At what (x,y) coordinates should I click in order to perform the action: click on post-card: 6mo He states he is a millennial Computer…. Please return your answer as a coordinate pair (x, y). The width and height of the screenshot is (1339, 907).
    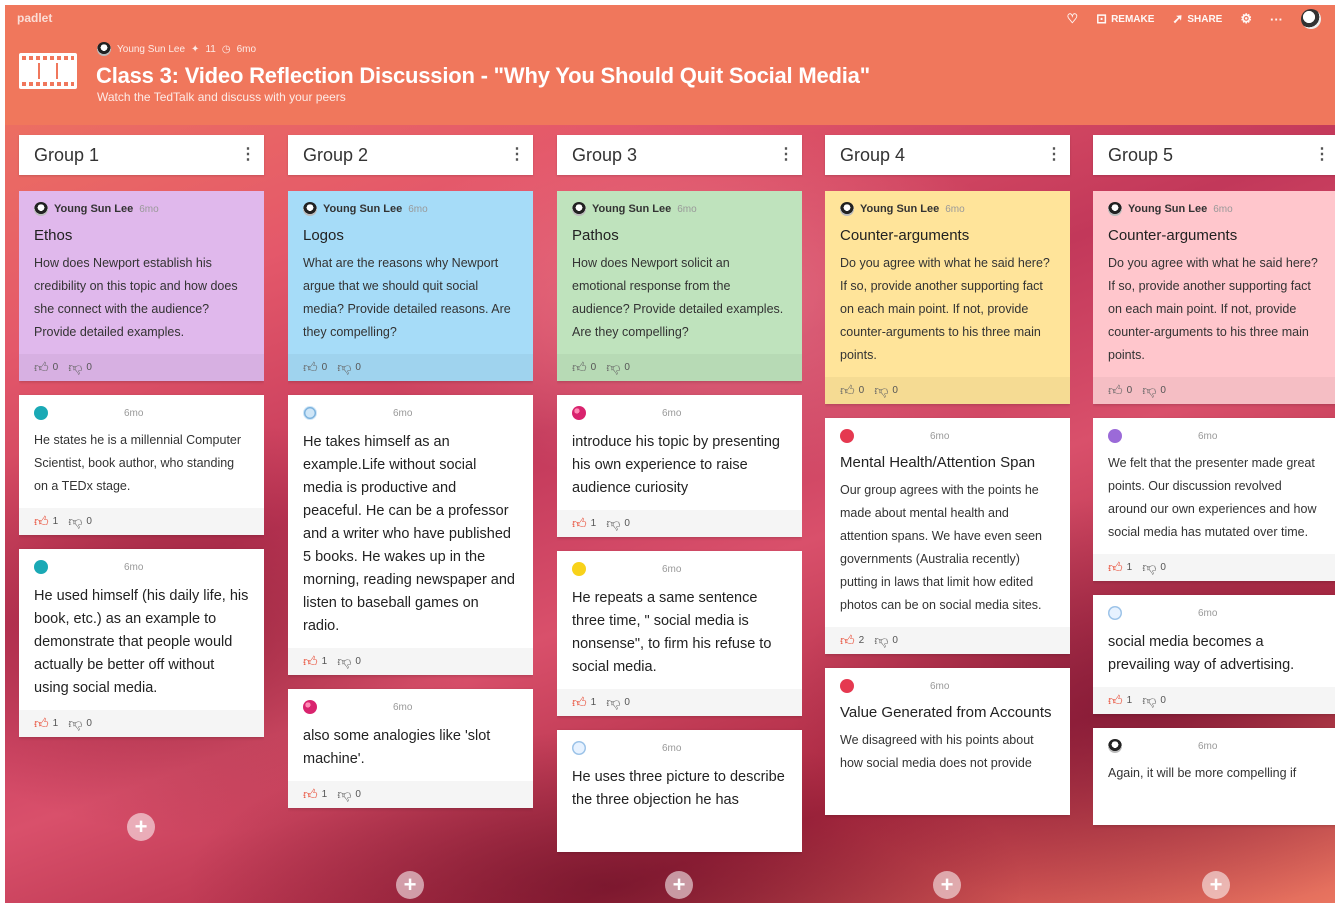
    Looking at the image, I should click on (141, 465).